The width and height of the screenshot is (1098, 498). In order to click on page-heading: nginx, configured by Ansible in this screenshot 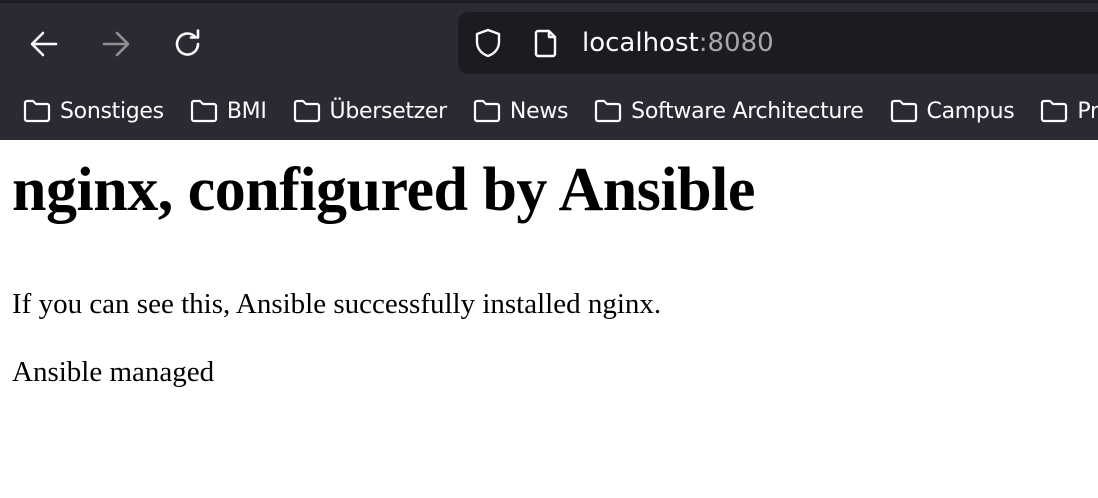, I will do `click(383, 190)`.